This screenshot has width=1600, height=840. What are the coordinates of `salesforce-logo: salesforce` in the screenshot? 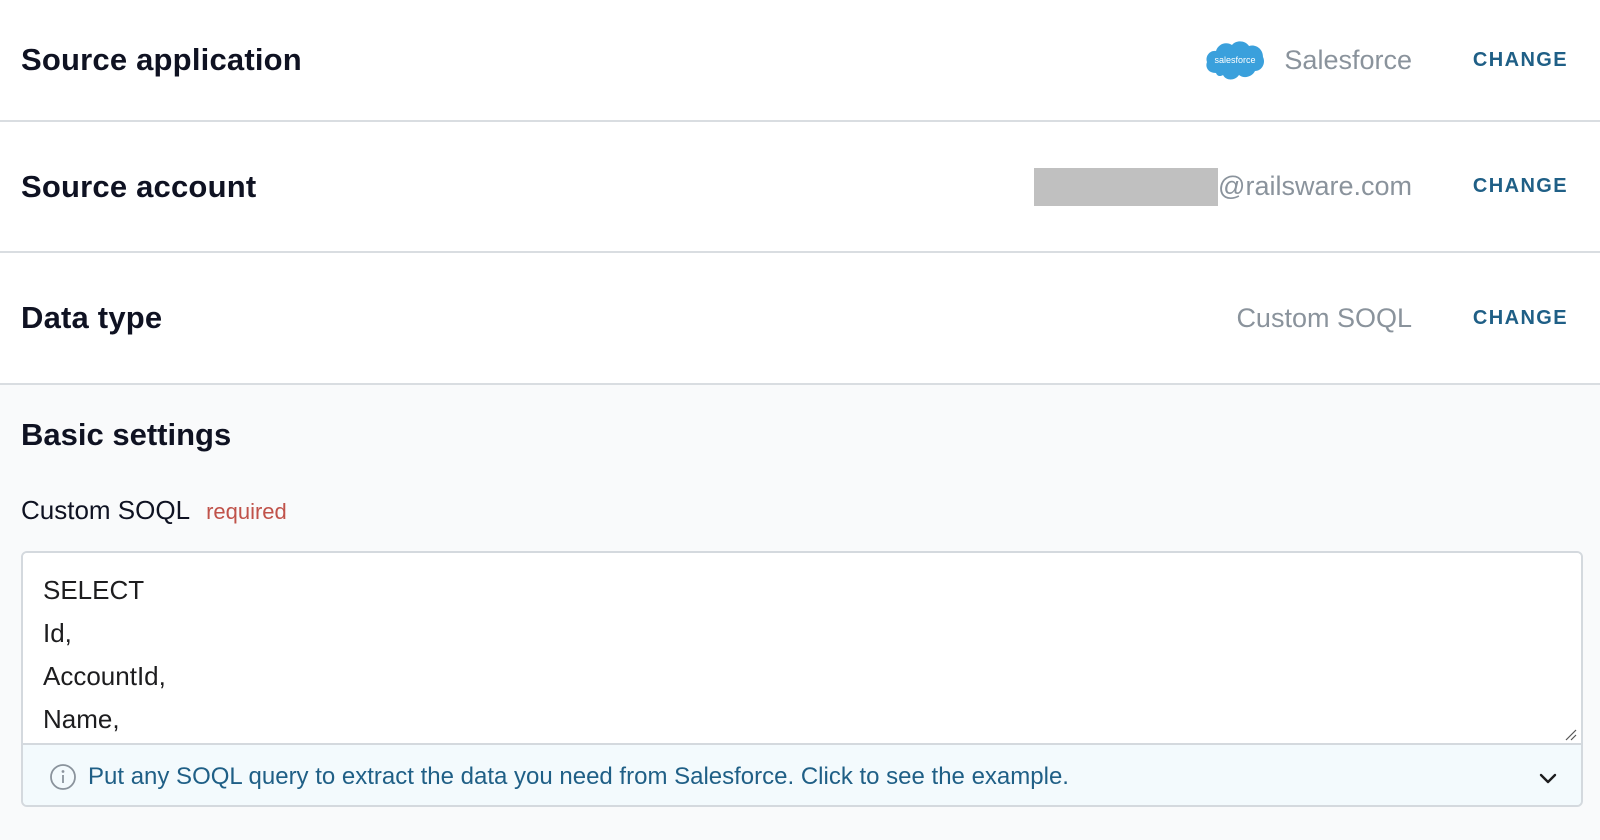 It's located at (1235, 60).